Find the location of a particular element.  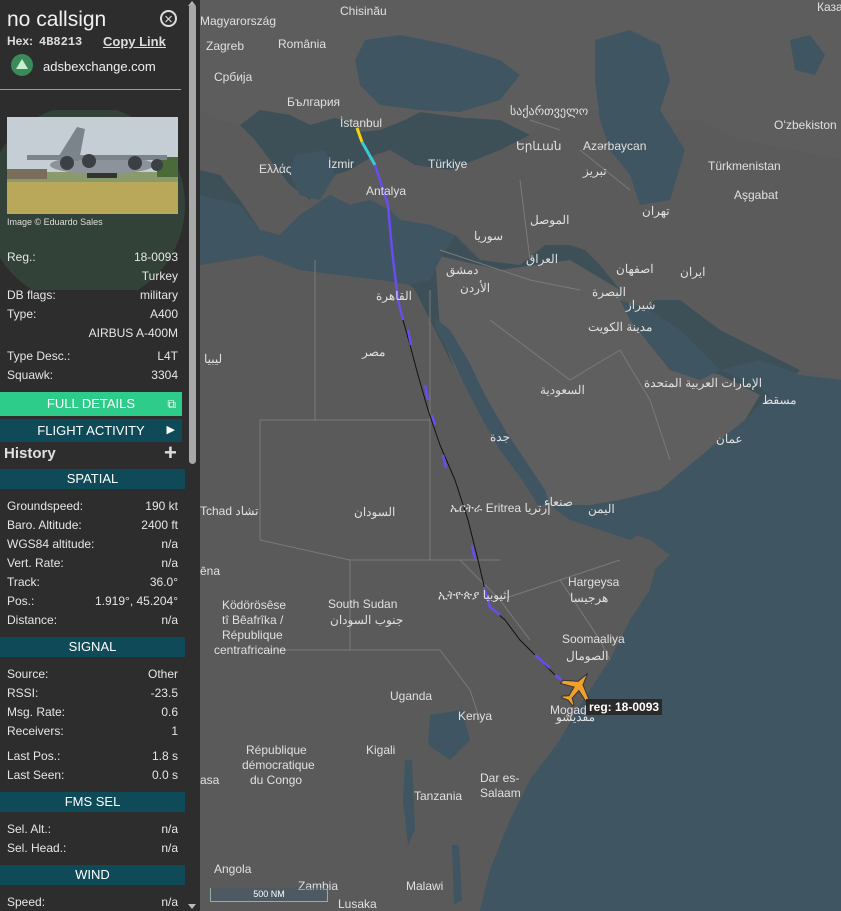

full-details-label: FULL DETAILS is located at coordinates (91, 403).